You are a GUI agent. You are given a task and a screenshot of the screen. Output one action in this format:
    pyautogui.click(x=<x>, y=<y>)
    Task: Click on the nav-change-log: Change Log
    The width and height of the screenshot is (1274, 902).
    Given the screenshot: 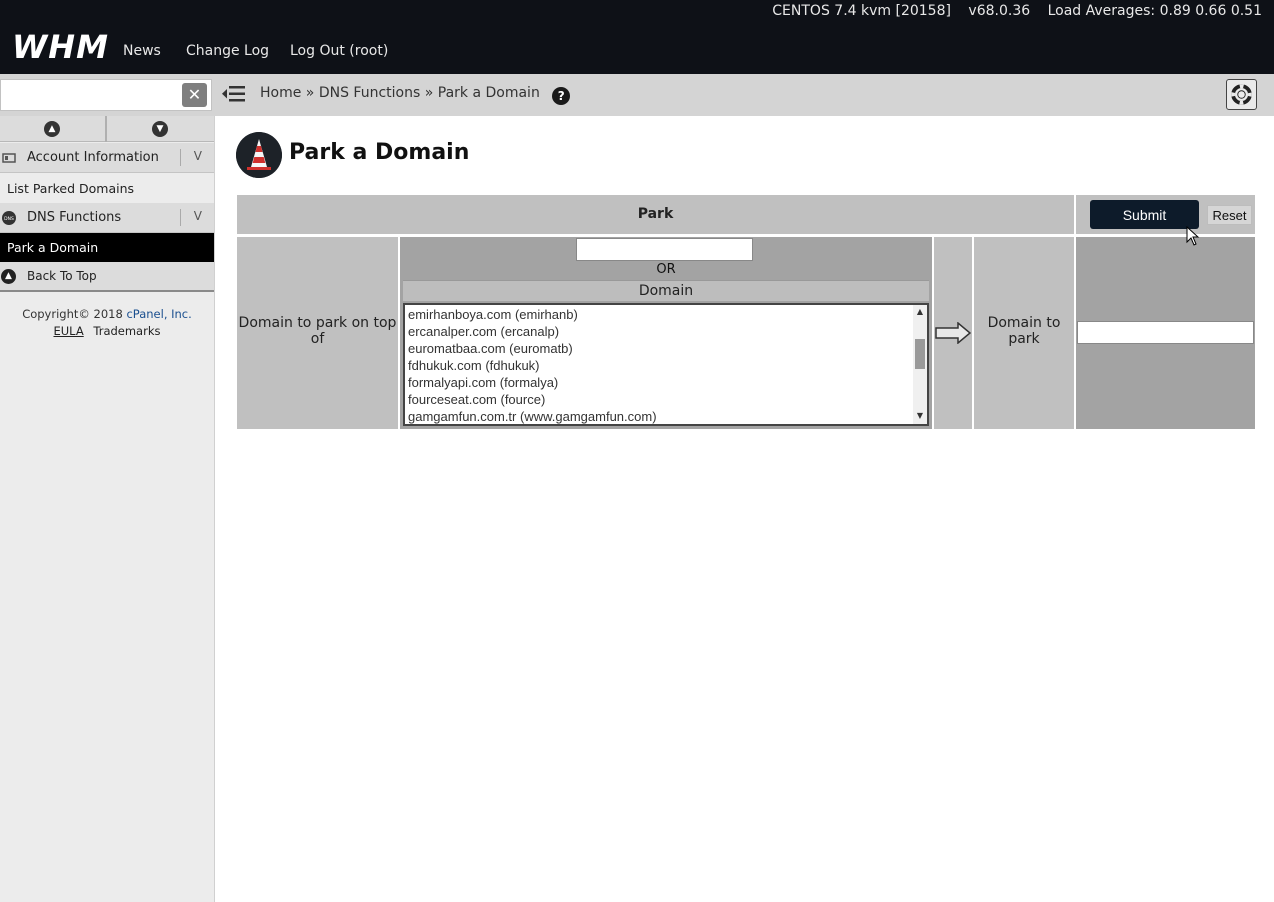 What is the action you would take?
    pyautogui.click(x=227, y=51)
    